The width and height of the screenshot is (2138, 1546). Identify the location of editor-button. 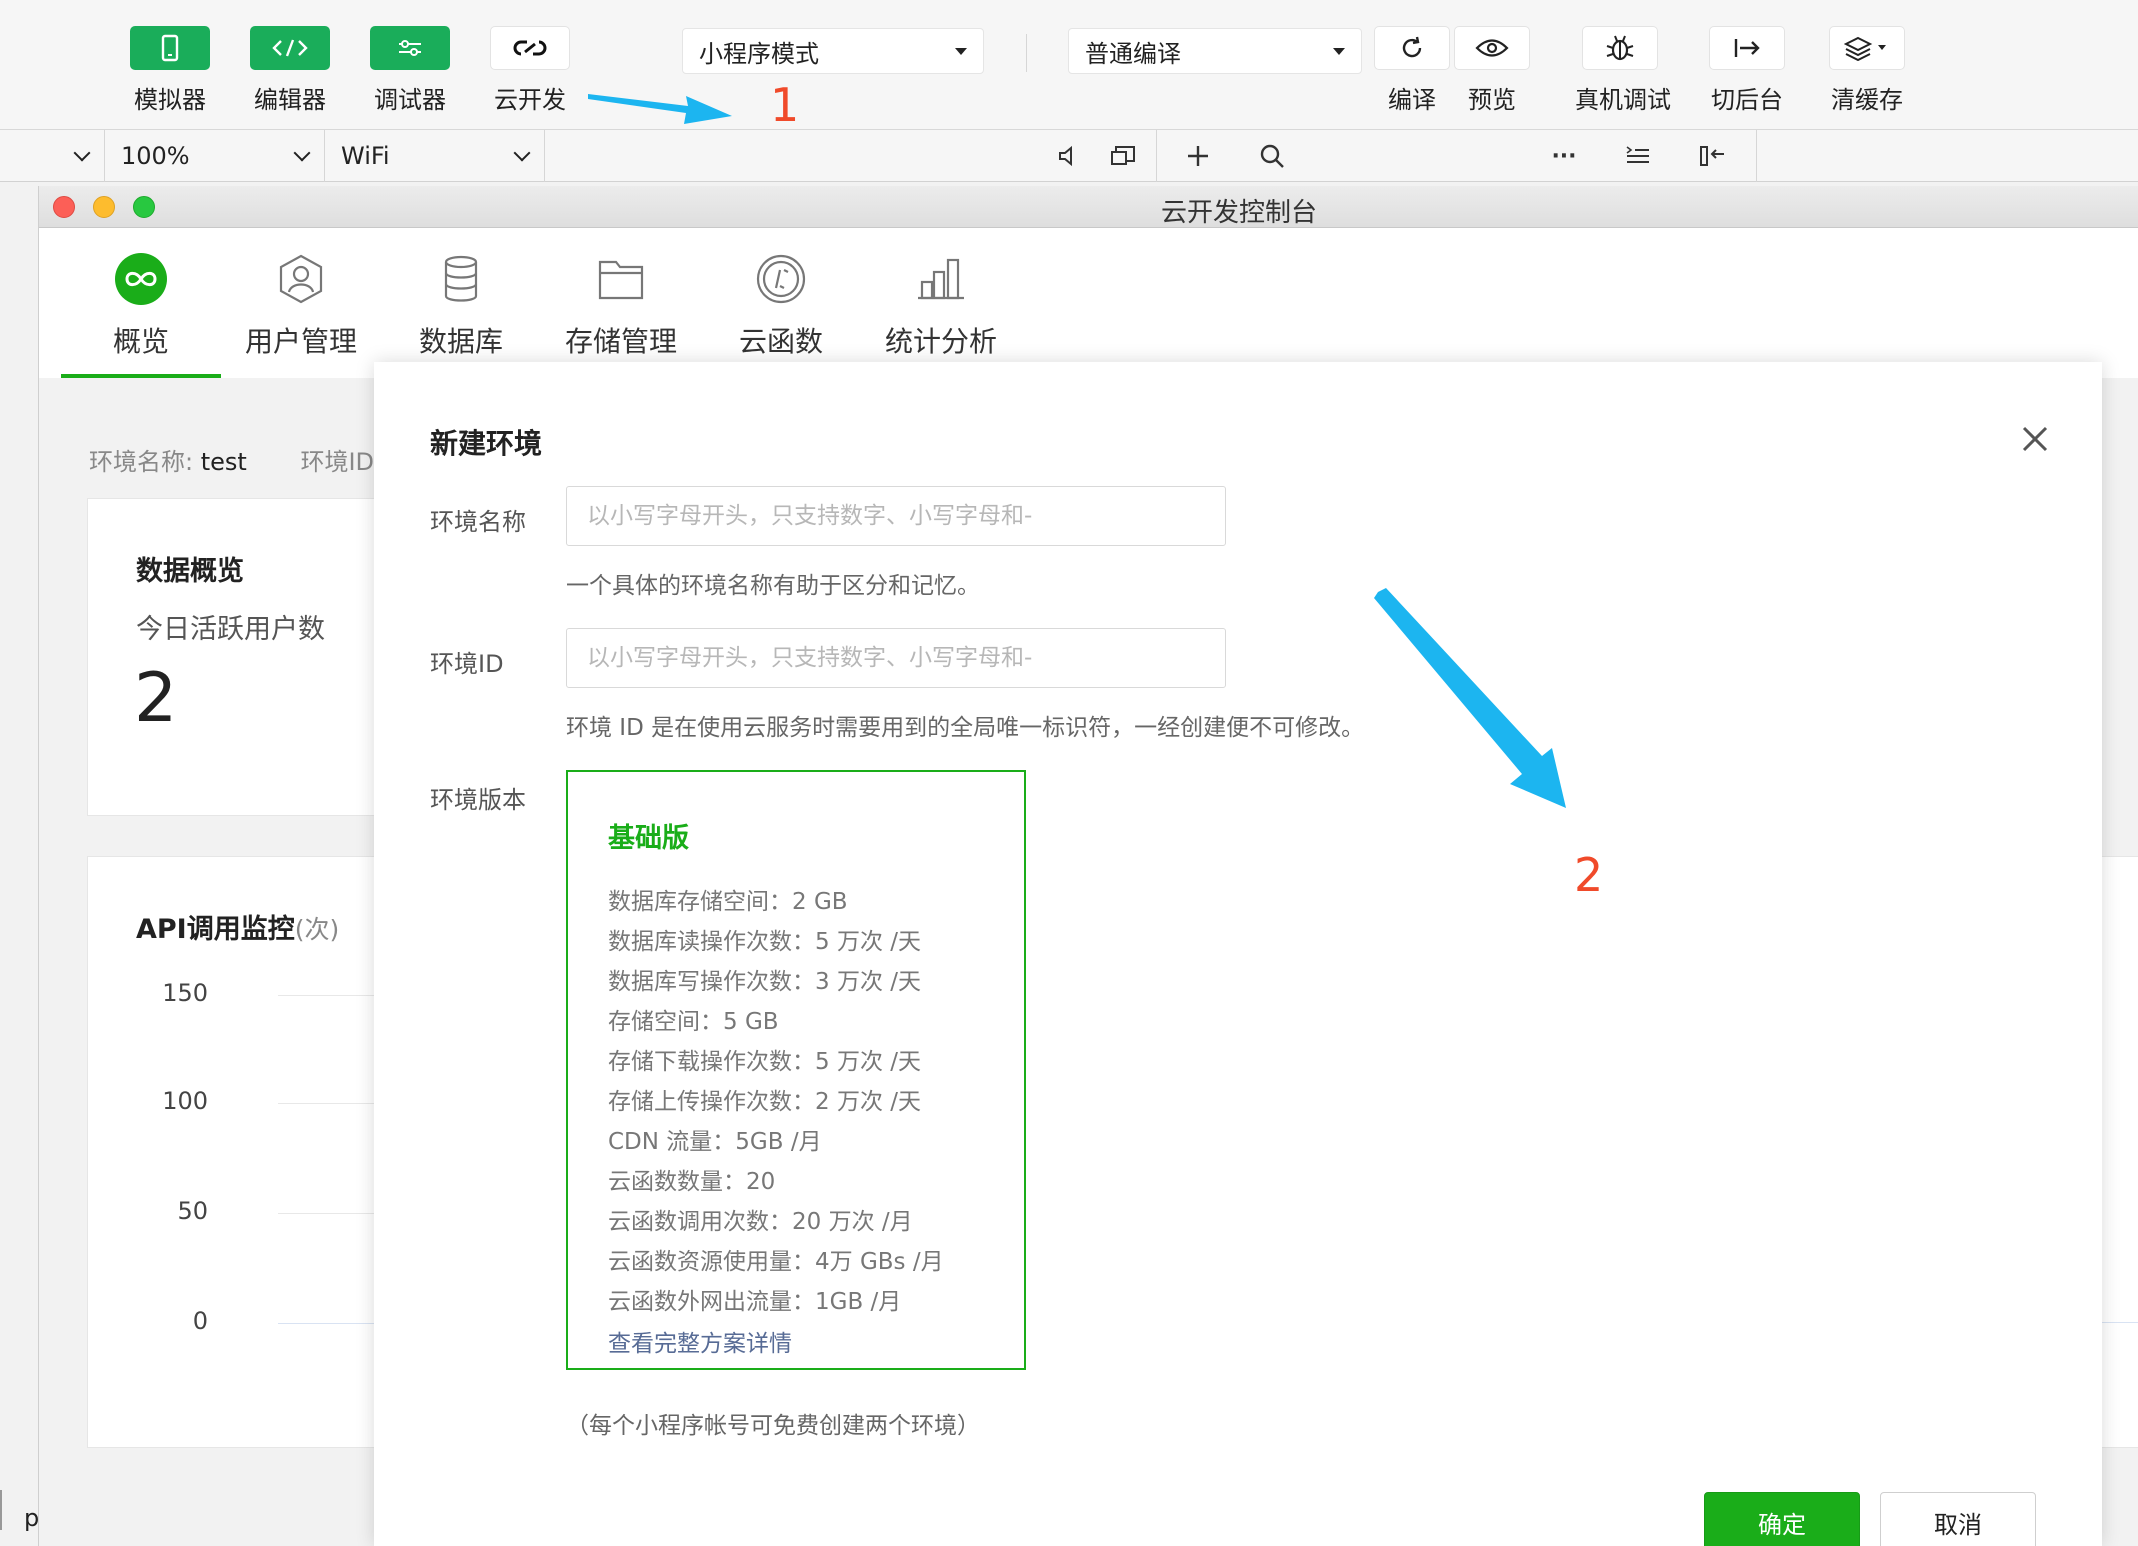
(290, 48).